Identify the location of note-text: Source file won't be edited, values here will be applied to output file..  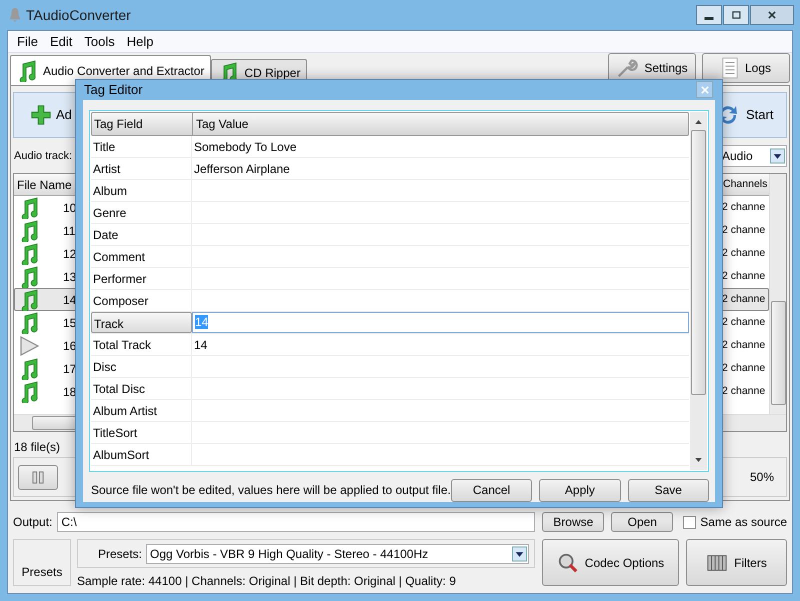
(271, 490).